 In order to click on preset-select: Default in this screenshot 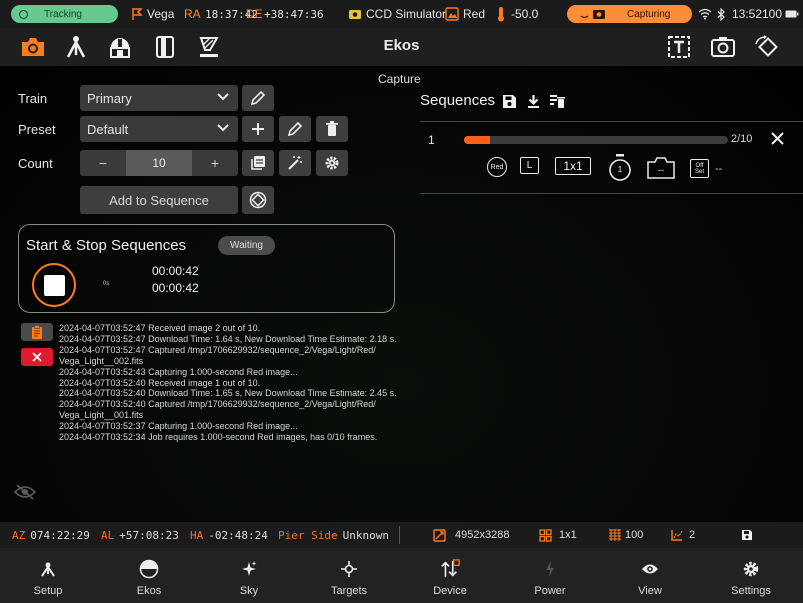, I will do `click(159, 129)`.